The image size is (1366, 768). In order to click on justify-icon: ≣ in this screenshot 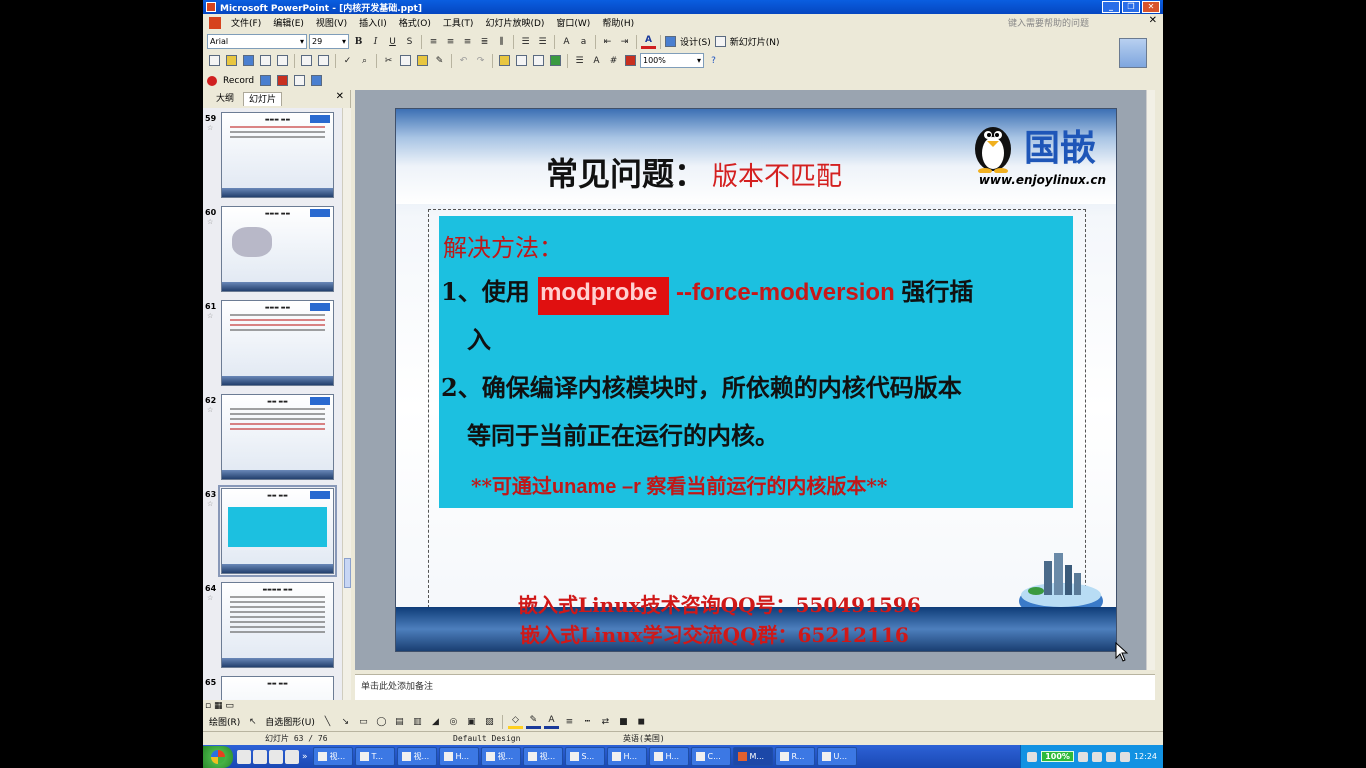, I will do `click(484, 41)`.